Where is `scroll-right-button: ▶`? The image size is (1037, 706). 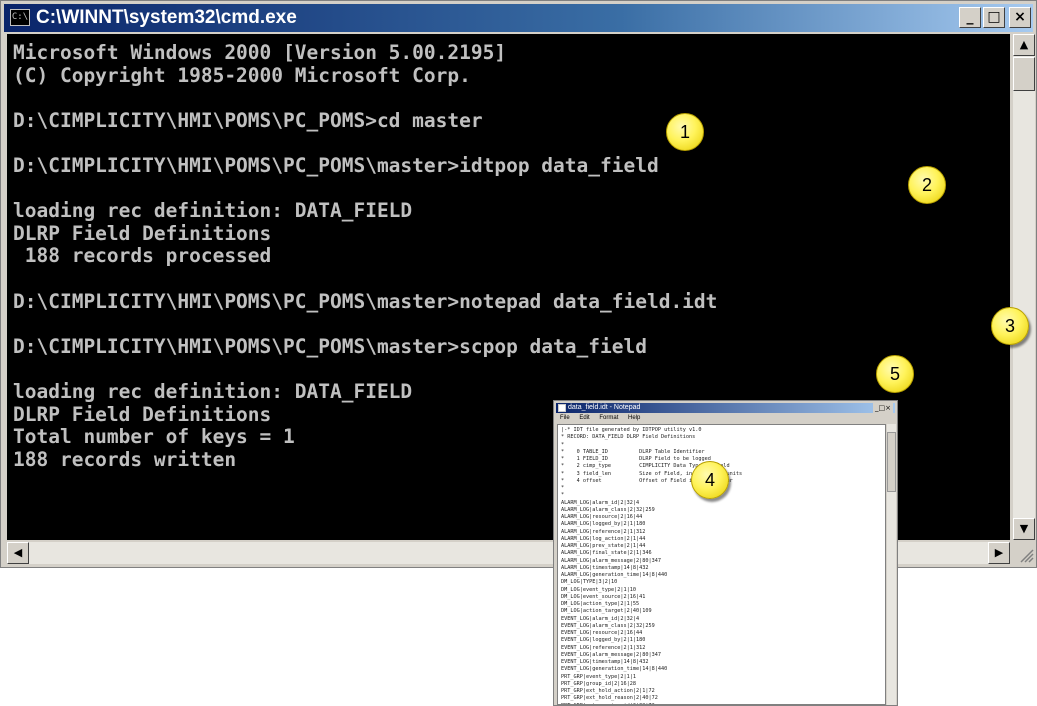 scroll-right-button: ▶ is located at coordinates (999, 553).